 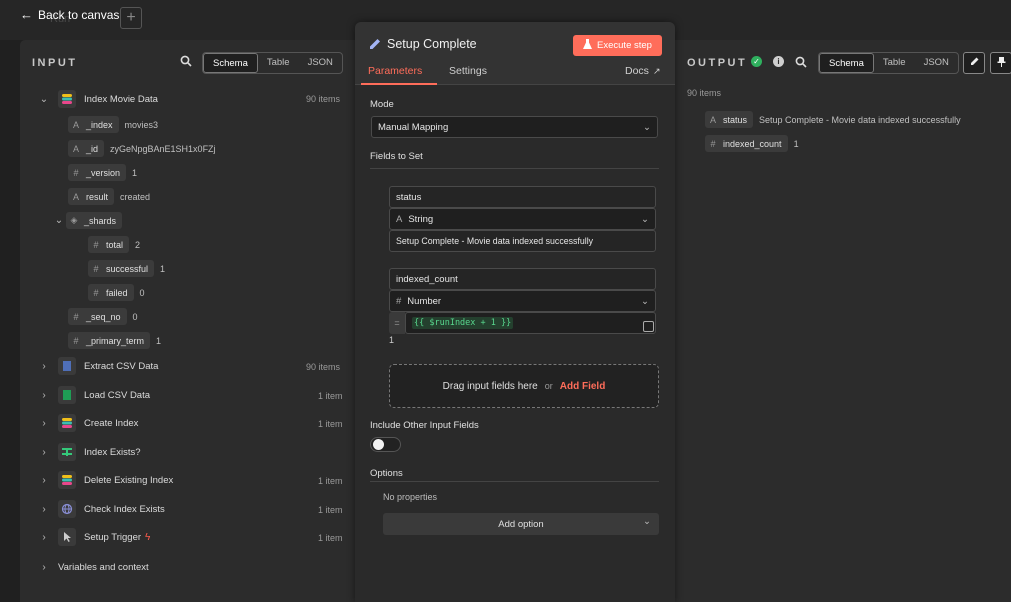 What do you see at coordinates (67, 537) in the screenshot?
I see `cursor-icon` at bounding box center [67, 537].